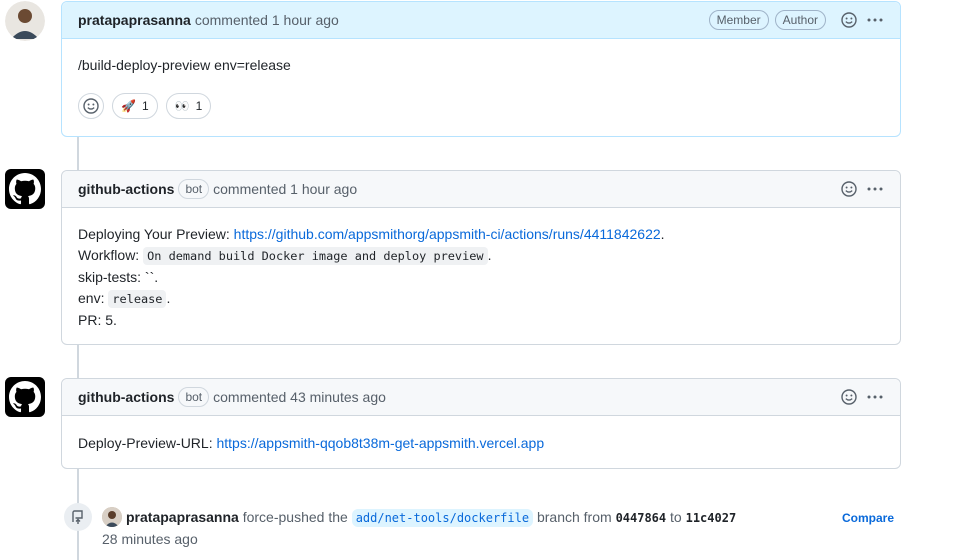 Image resolution: width=978 pixels, height=560 pixels. What do you see at coordinates (184, 65) in the screenshot?
I see `comment-text: /build-deploy-preview env=release` at bounding box center [184, 65].